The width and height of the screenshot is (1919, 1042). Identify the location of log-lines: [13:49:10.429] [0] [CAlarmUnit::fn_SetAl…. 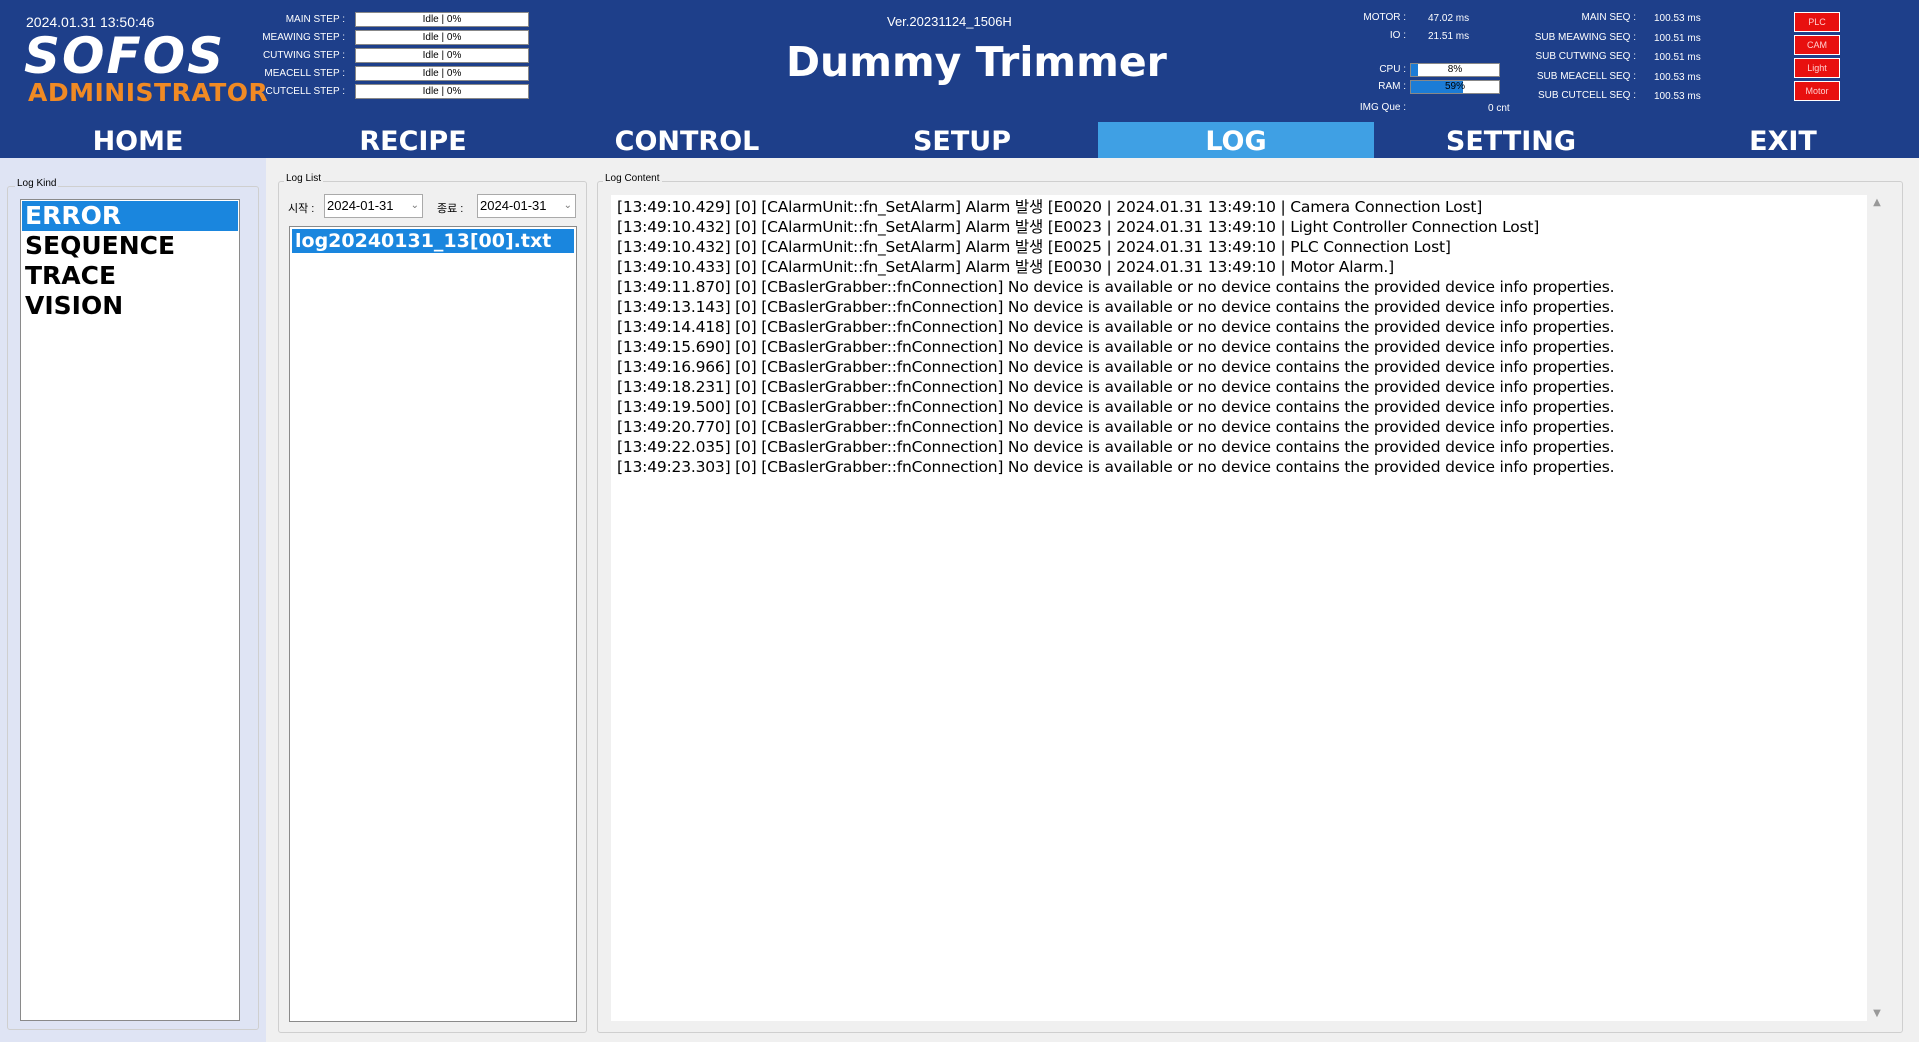
(1116, 337).